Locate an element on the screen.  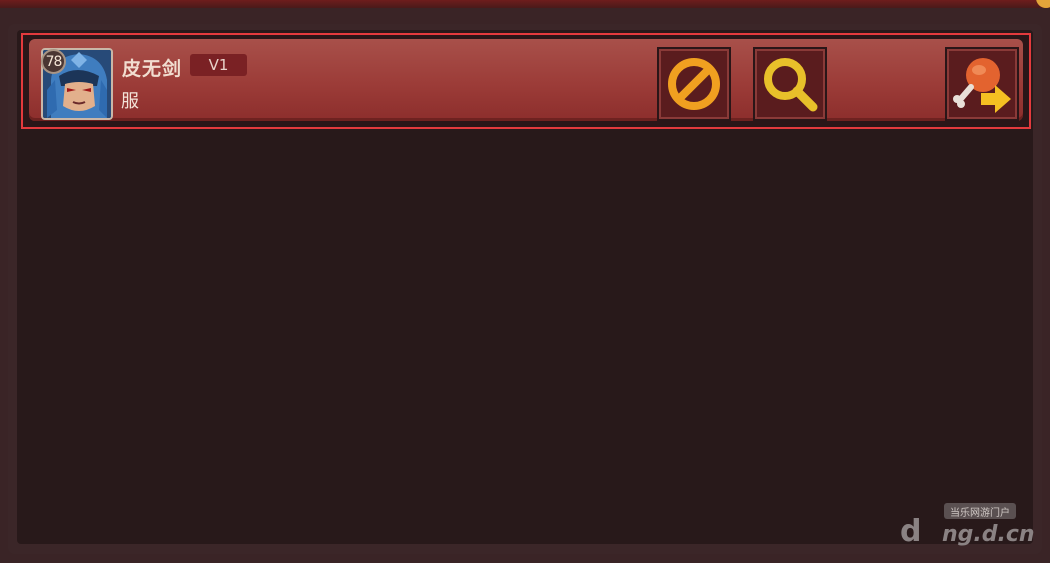
player-name: 皮无剑 is located at coordinates (152, 69).